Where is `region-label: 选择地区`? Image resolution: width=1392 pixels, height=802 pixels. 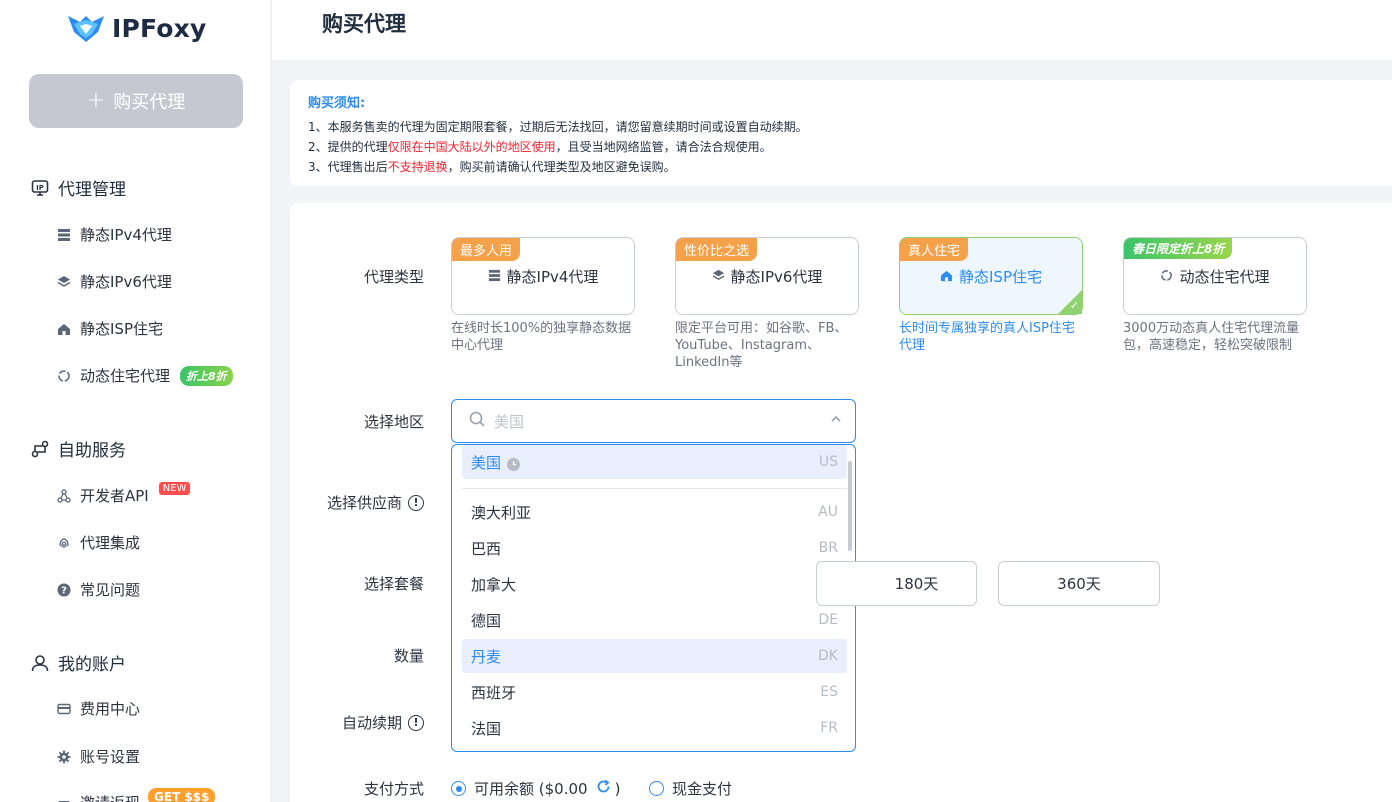
region-label: 选择地区 is located at coordinates (393, 422).